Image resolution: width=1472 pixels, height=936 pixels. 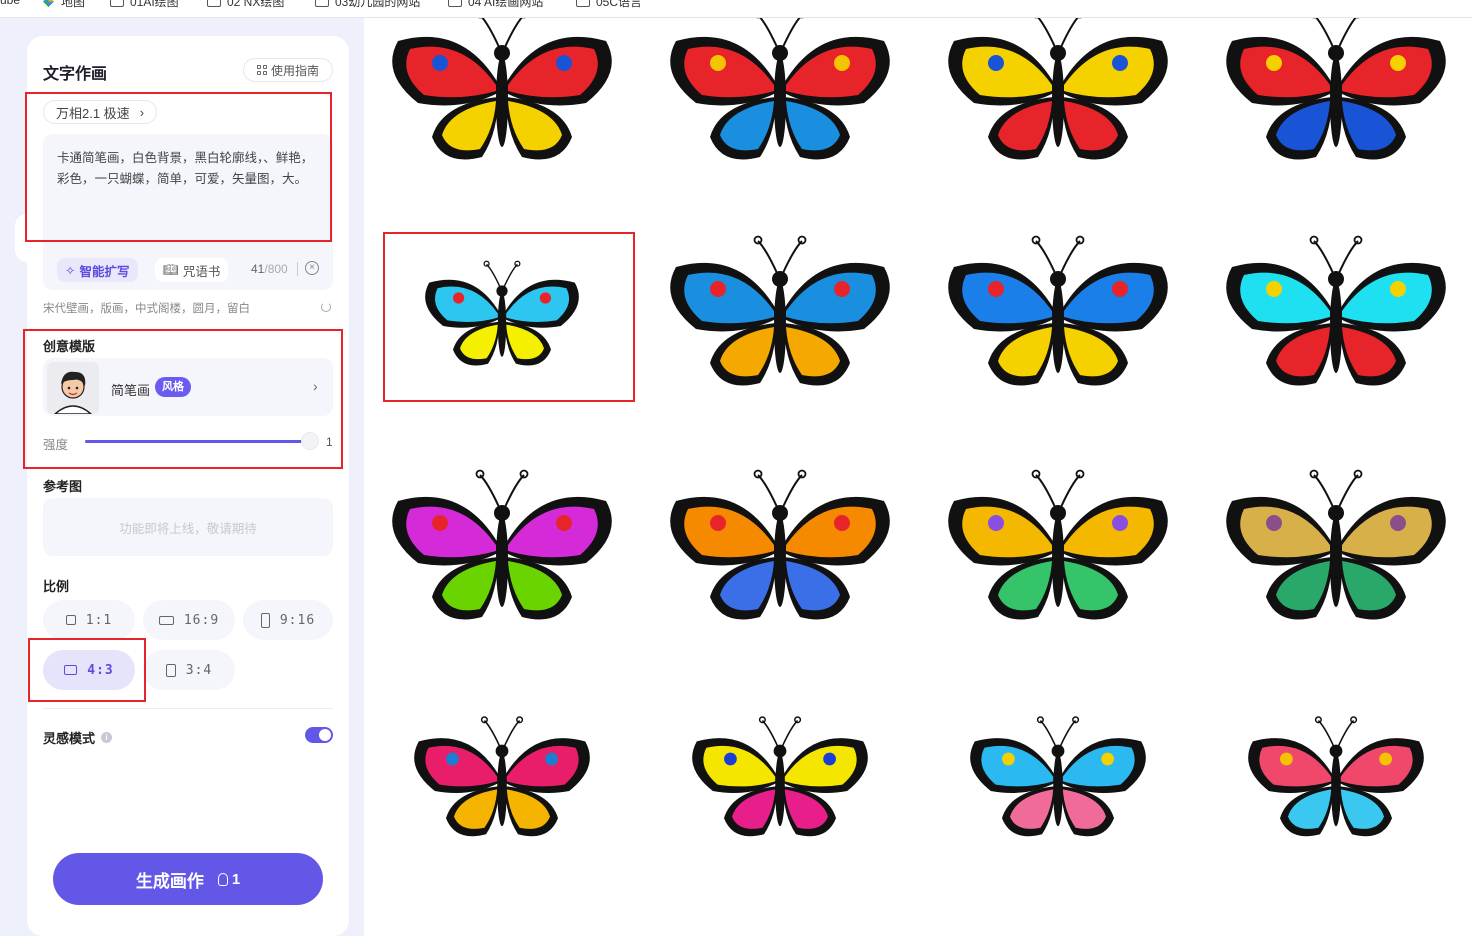 What do you see at coordinates (319, 735) in the screenshot?
I see `inspiration-toggle` at bounding box center [319, 735].